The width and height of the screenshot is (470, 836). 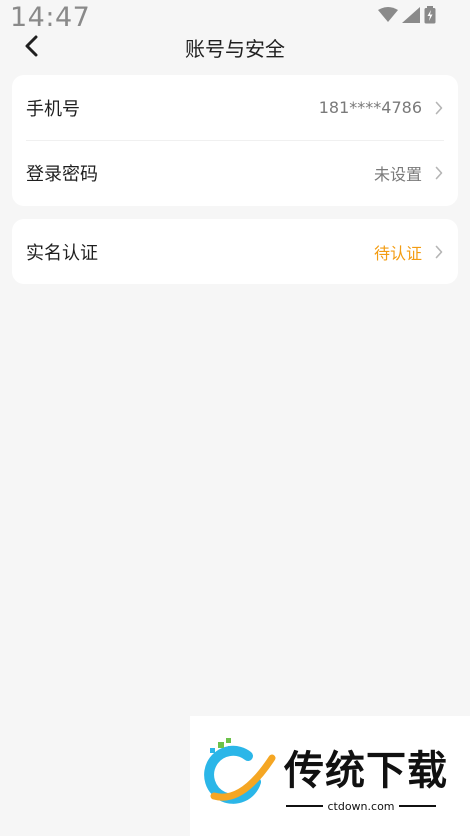 I want to click on password-value: 未设置, so click(x=397, y=174).